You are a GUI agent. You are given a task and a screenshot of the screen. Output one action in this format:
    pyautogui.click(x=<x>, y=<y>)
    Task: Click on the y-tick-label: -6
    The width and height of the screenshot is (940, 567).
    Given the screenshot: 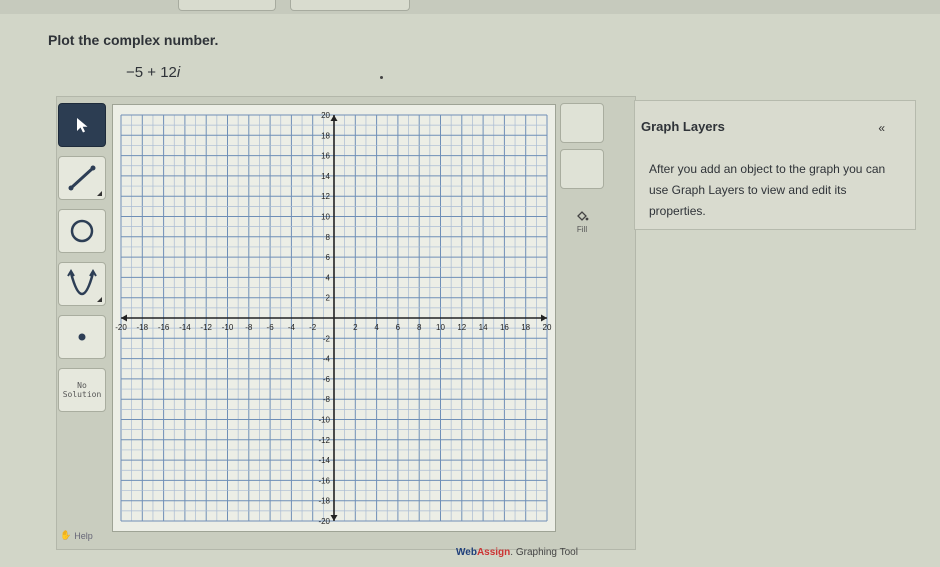 What is the action you would take?
    pyautogui.click(x=327, y=379)
    